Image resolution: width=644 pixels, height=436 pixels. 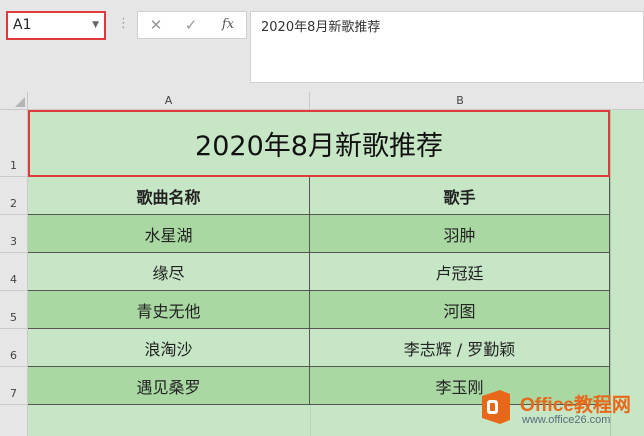 What do you see at coordinates (14, 386) in the screenshot?
I see `row-header-7: 7` at bounding box center [14, 386].